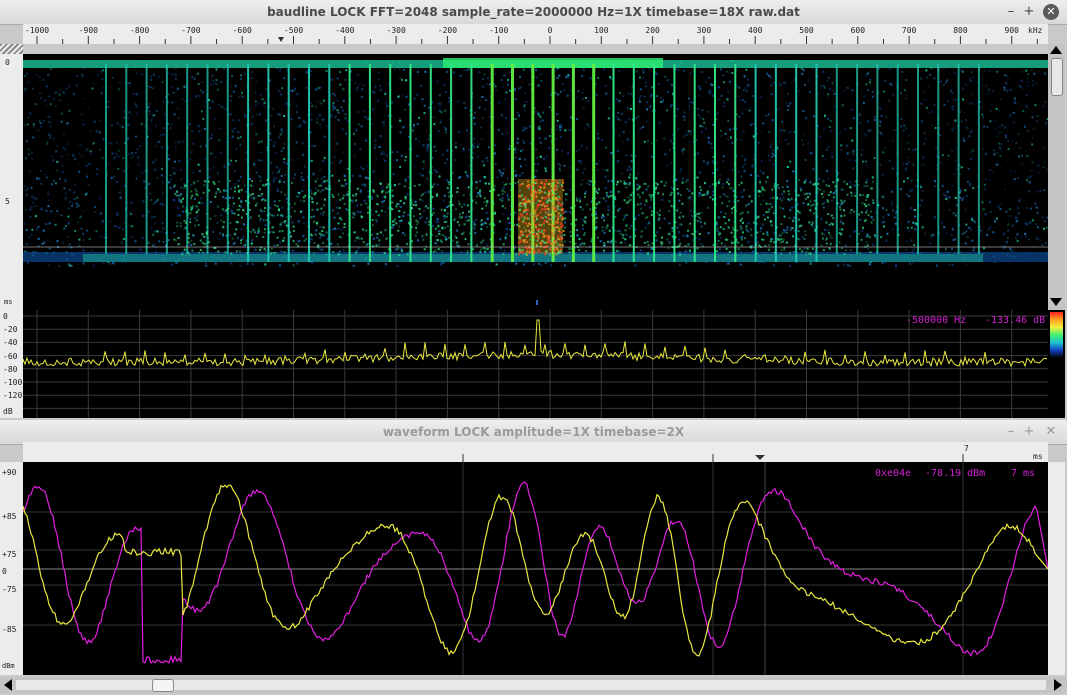  What do you see at coordinates (858, 30) in the screenshot?
I see `frequency-tick: 600` at bounding box center [858, 30].